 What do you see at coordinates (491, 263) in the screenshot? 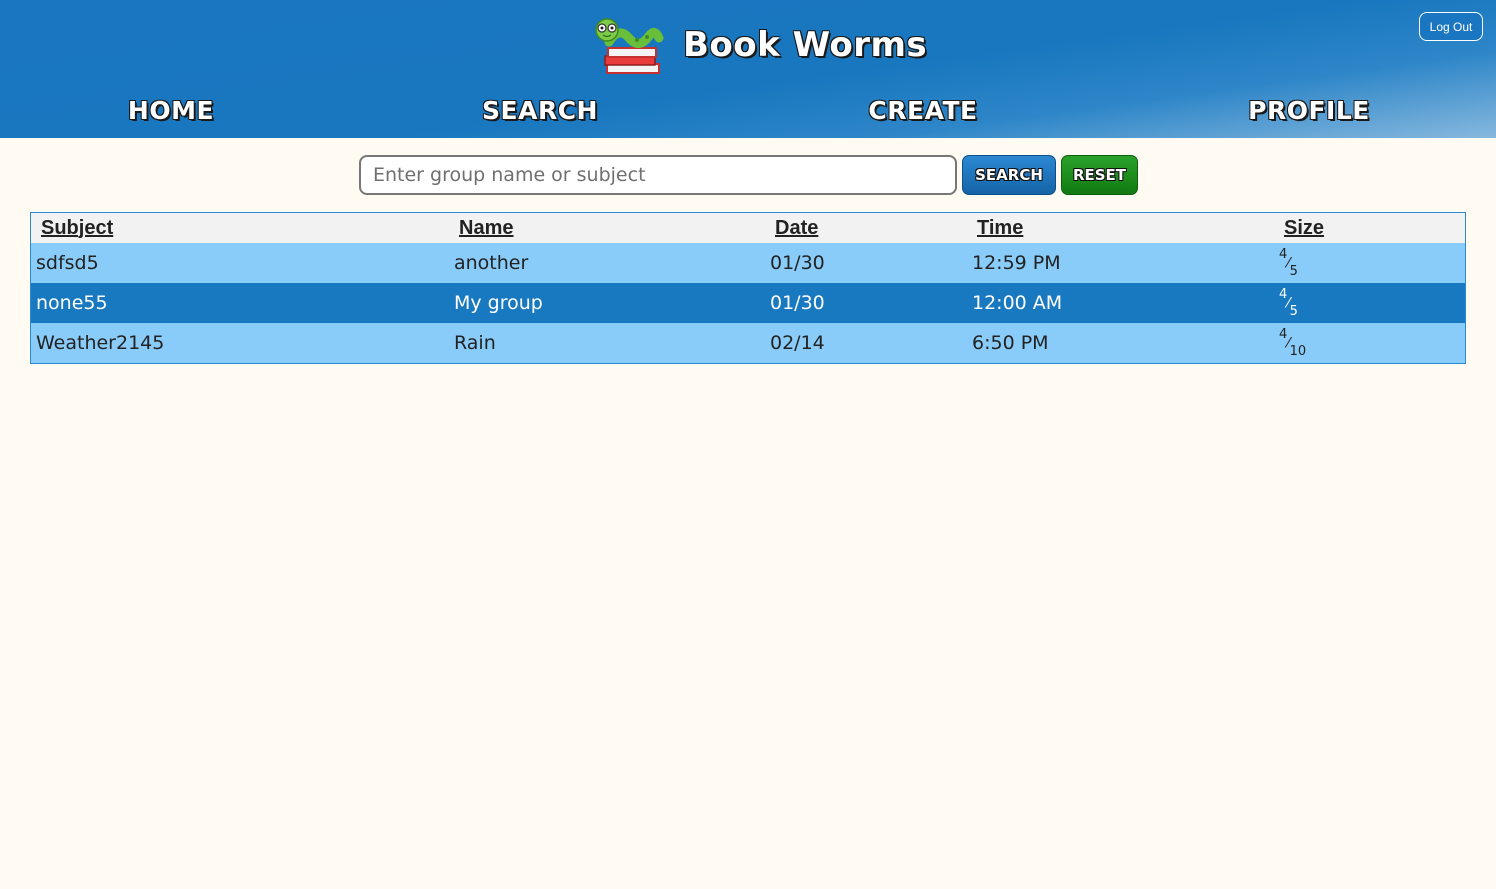
I see `cell-name: another` at bounding box center [491, 263].